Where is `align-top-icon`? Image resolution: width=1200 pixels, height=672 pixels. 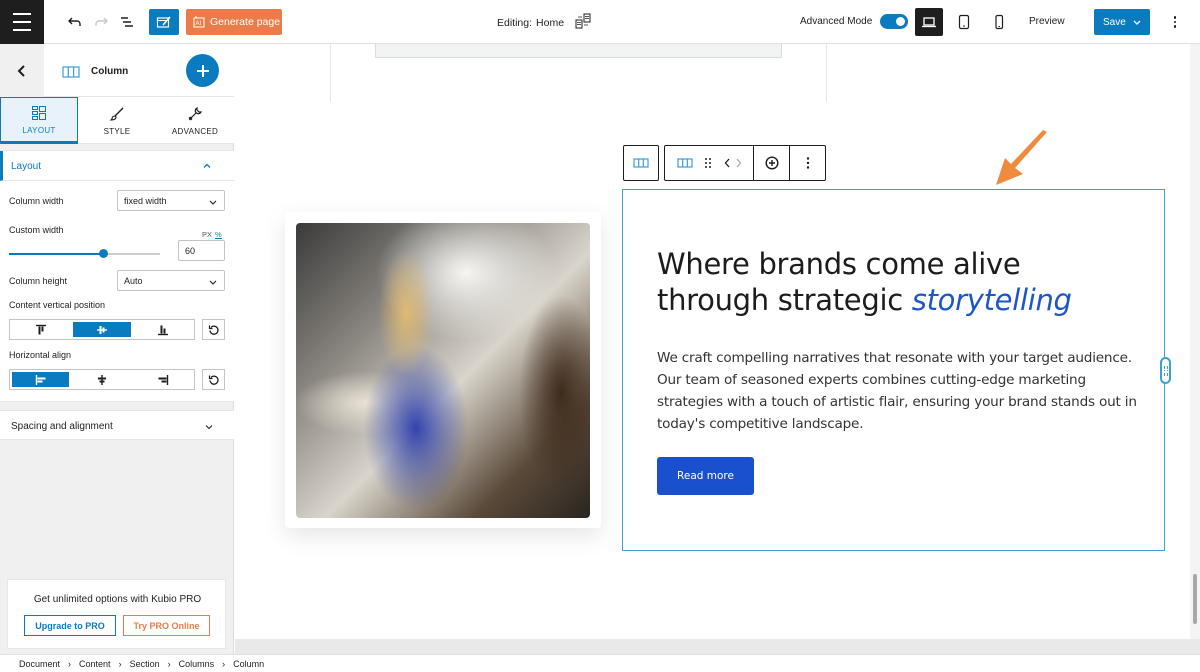 align-top-icon is located at coordinates (40, 329).